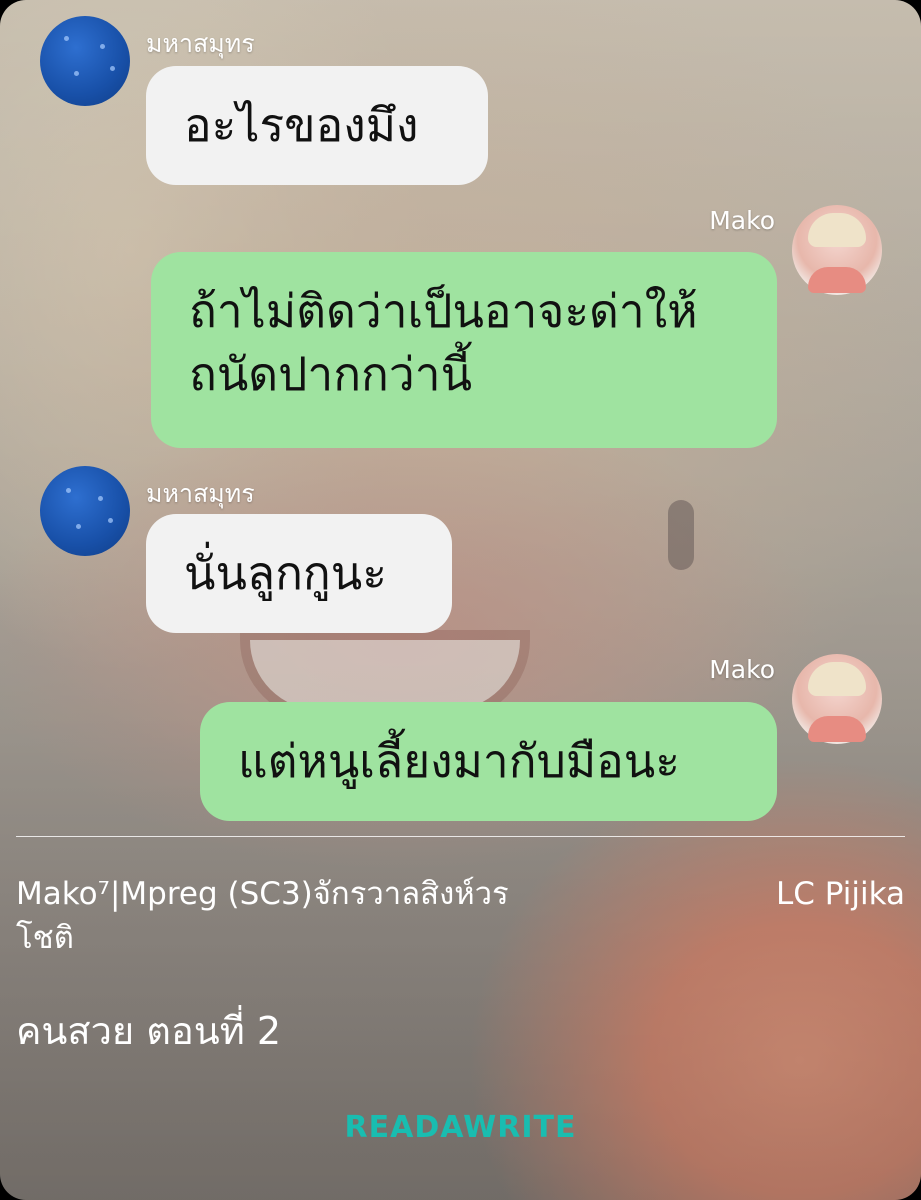 This screenshot has height=1200, width=921. I want to click on message-bubble: แต่หนูเลี้ยงมากับมือนะ, so click(488, 761).